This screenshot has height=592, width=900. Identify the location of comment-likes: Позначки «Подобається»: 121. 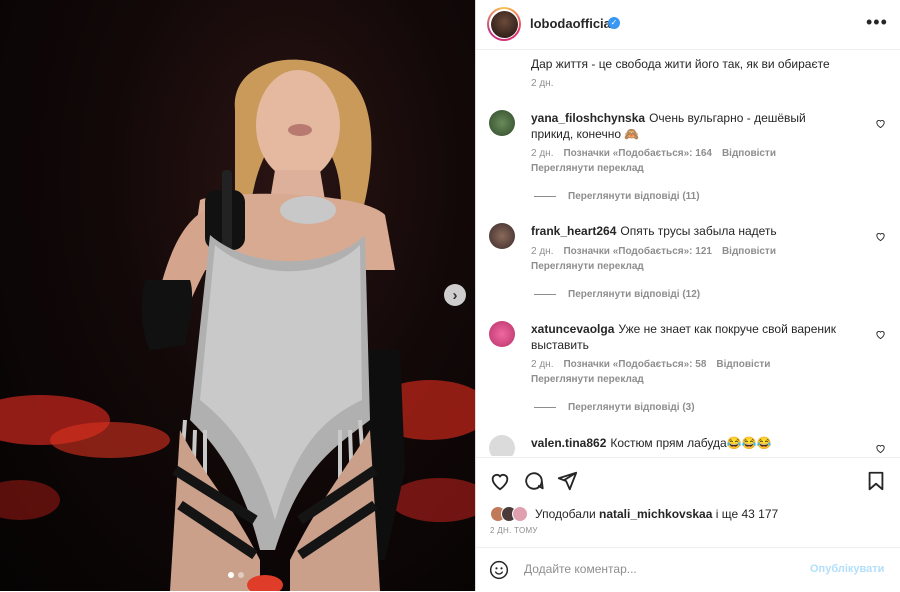
(637, 251).